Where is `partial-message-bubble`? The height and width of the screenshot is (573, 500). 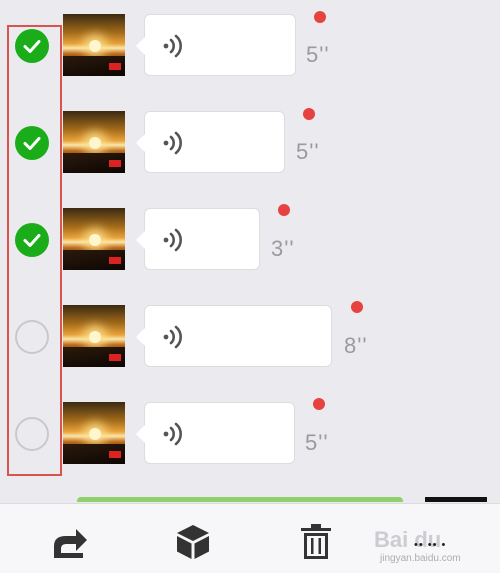 partial-message-bubble is located at coordinates (240, 499).